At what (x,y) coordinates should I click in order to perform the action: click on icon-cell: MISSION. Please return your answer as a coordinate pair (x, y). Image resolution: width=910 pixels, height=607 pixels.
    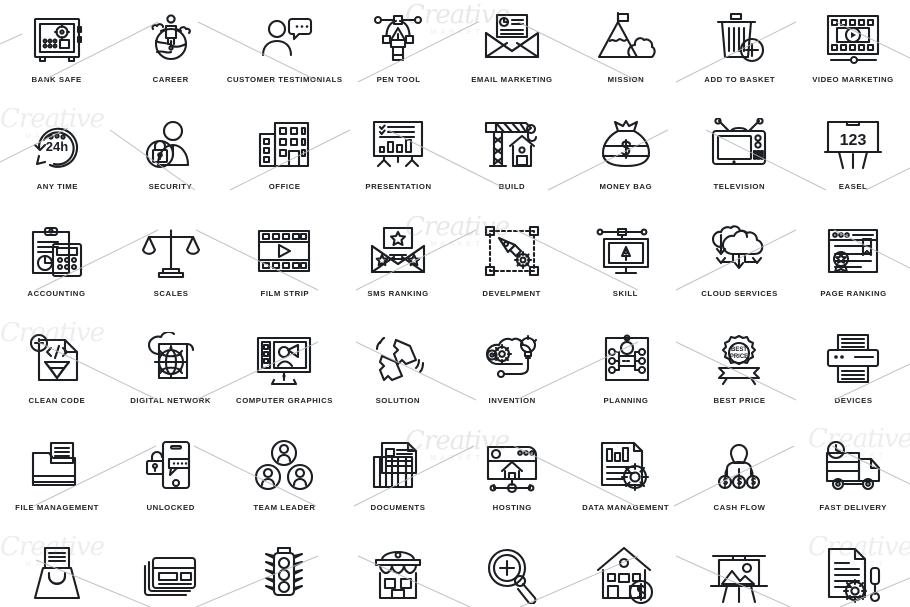
    Looking at the image, I should click on (626, 53).